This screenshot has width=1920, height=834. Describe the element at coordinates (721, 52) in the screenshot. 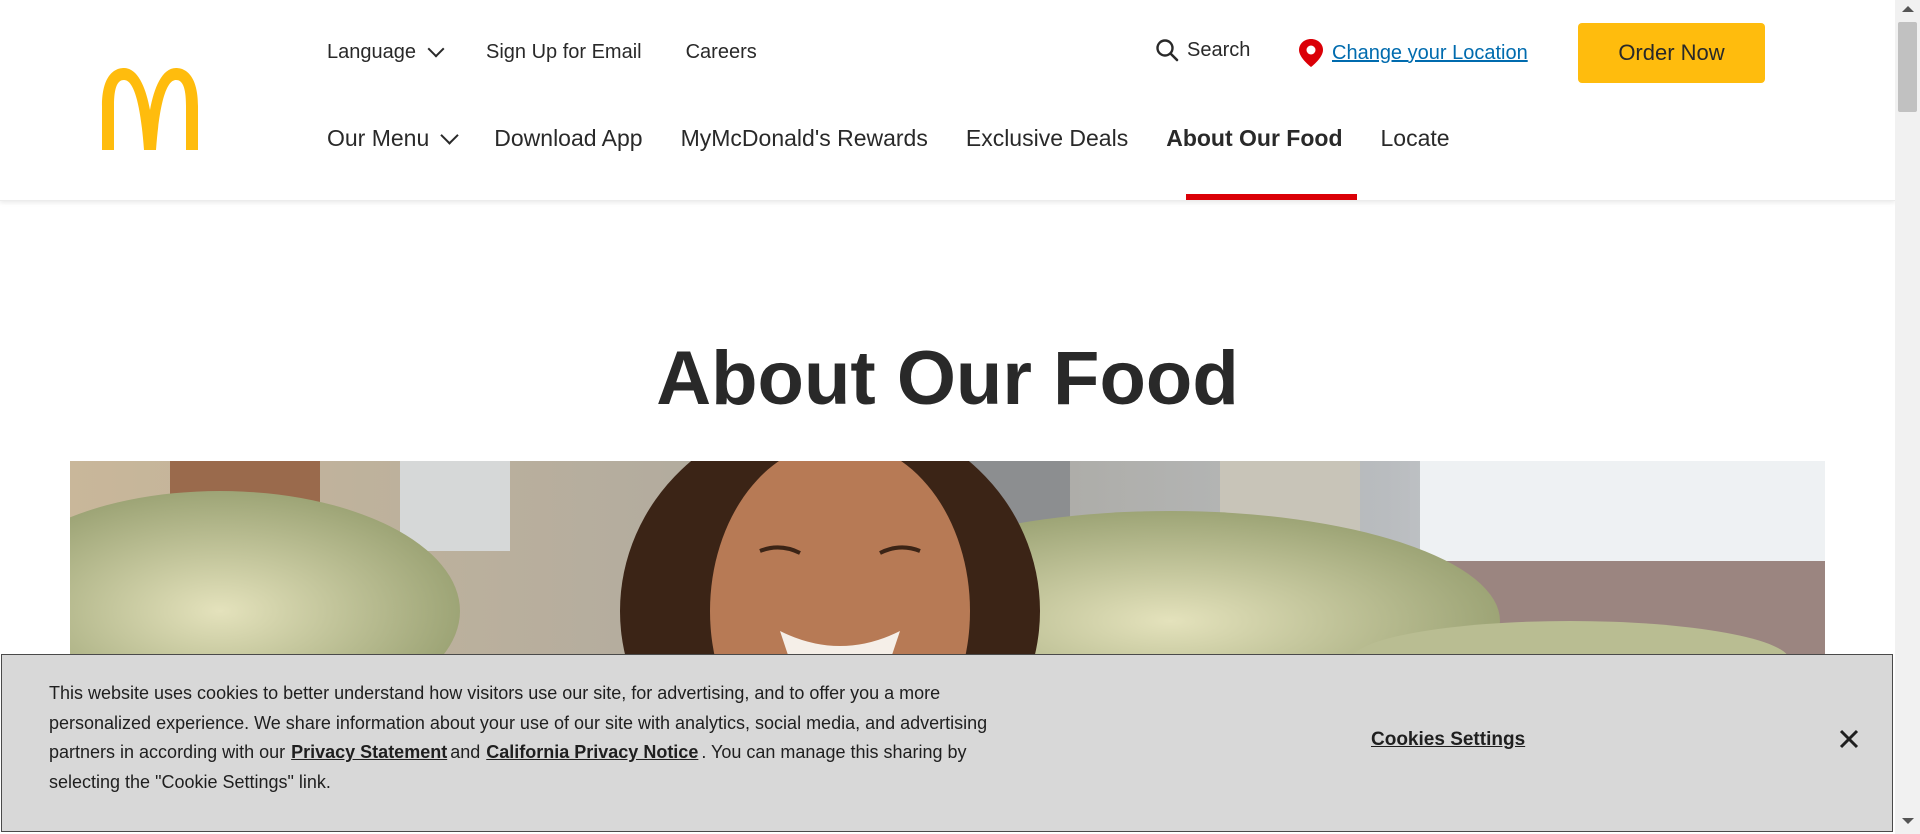

I see `careers-link: Careers` at that location.